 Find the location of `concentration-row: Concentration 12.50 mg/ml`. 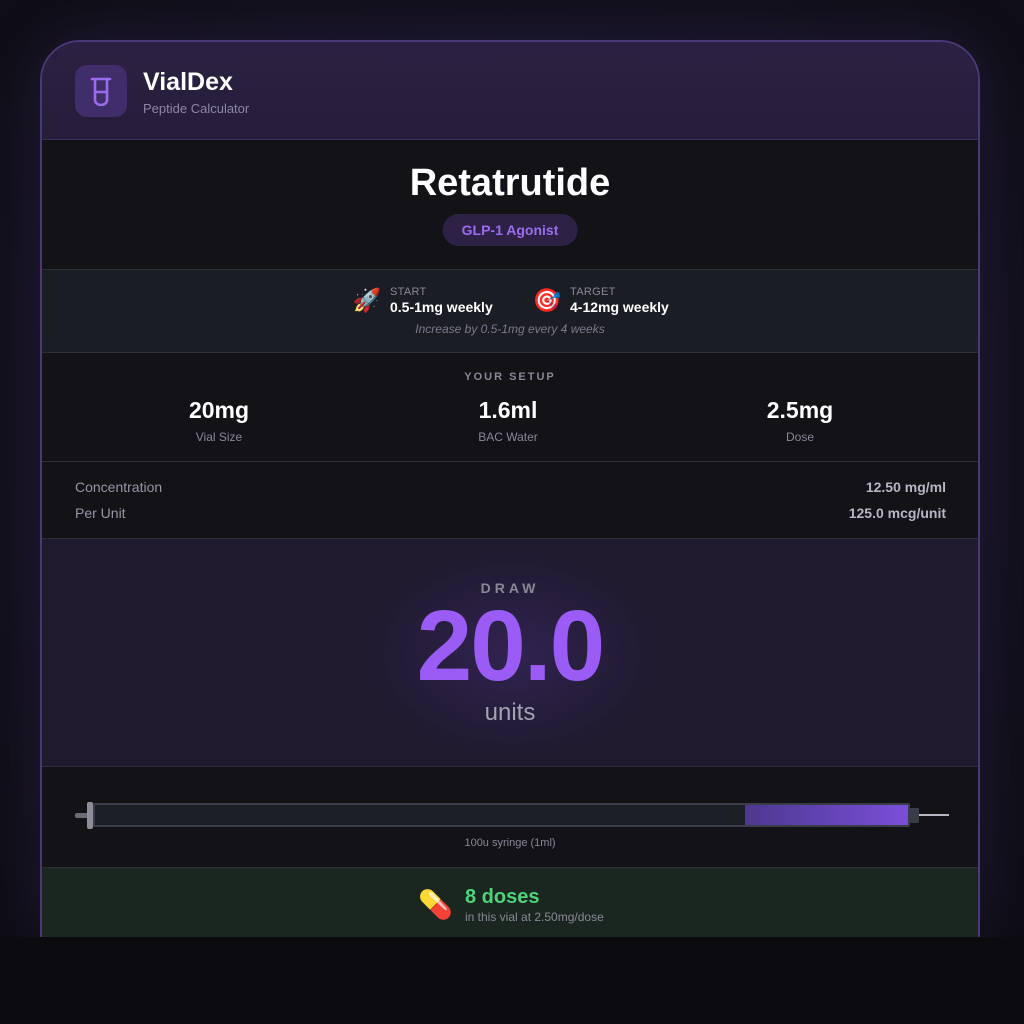

concentration-row: Concentration 12.50 mg/ml is located at coordinates (510, 487).